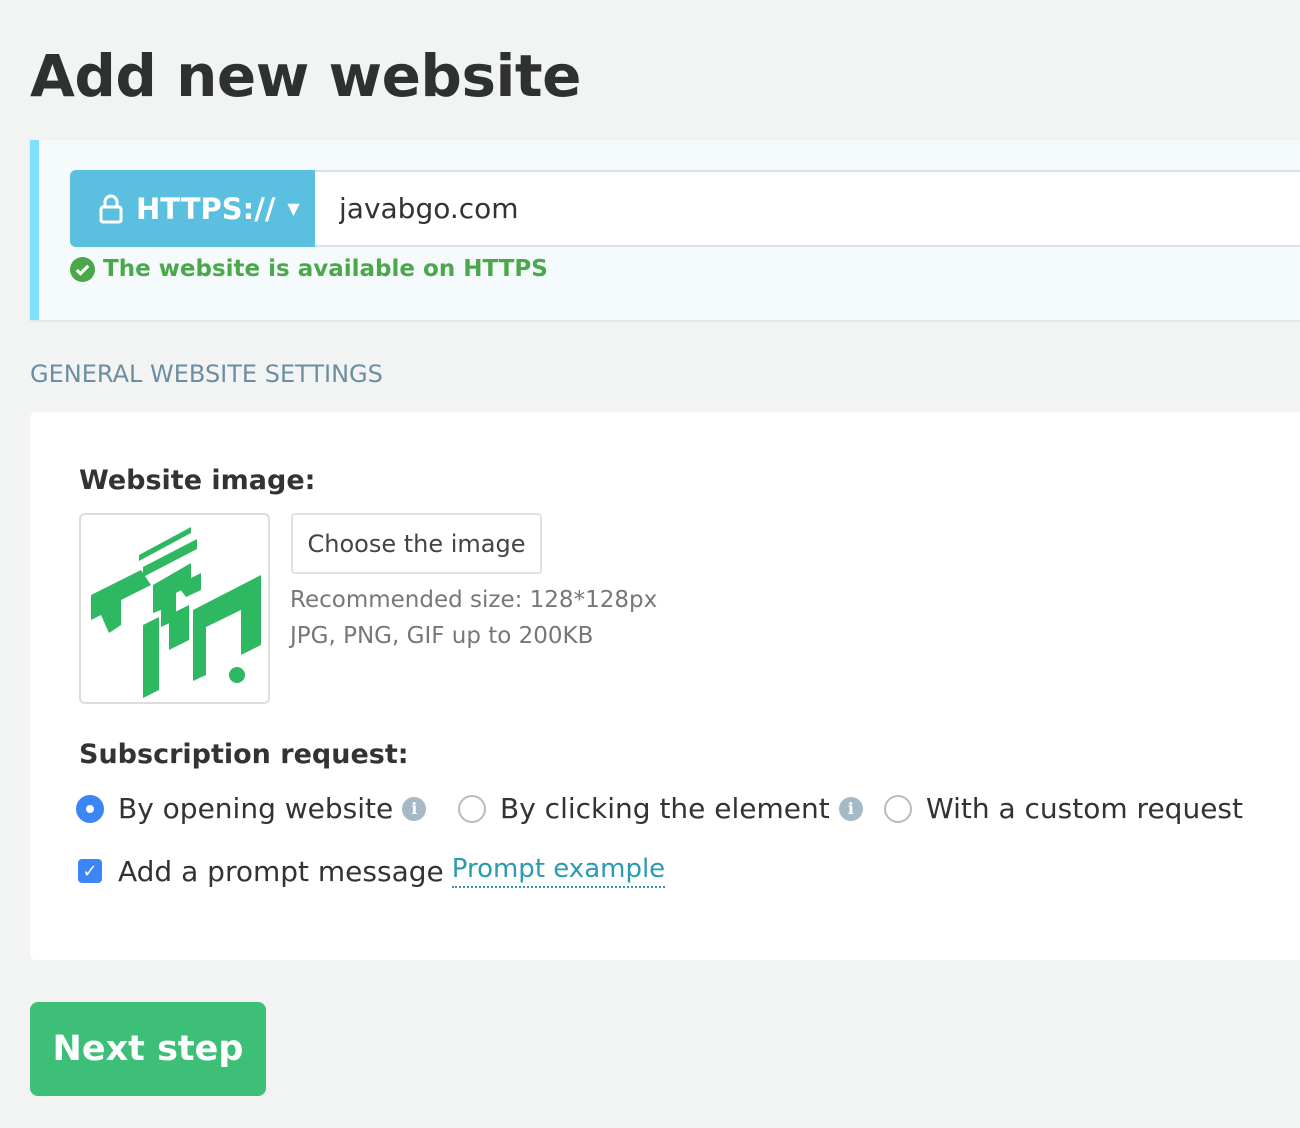 The width and height of the screenshot is (1300, 1128). I want to click on next-step-button: Next step, so click(148, 1049).